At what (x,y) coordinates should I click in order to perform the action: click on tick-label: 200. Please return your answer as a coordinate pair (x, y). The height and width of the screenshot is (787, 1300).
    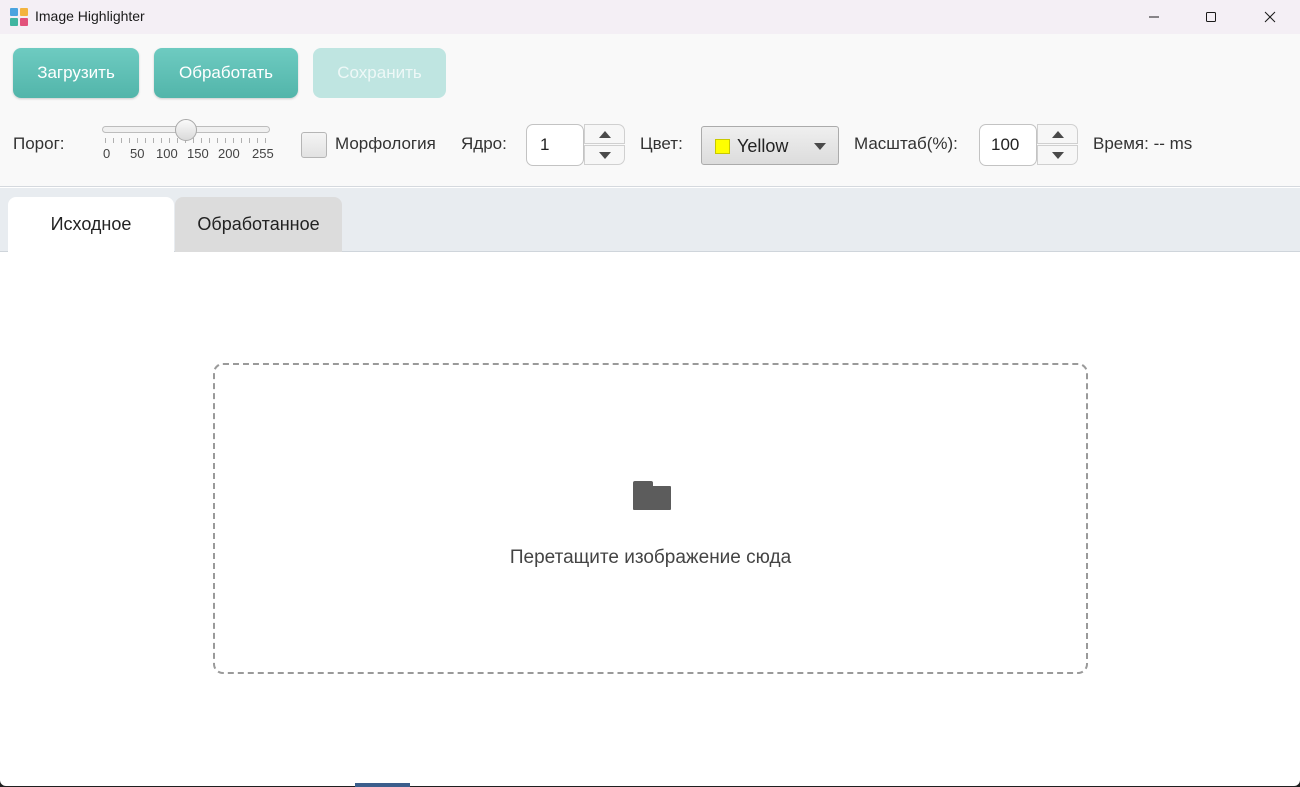
    Looking at the image, I should click on (229, 153).